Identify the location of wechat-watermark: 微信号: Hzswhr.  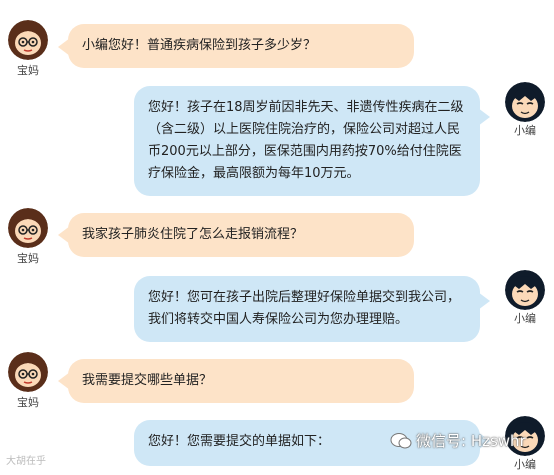
(471, 441).